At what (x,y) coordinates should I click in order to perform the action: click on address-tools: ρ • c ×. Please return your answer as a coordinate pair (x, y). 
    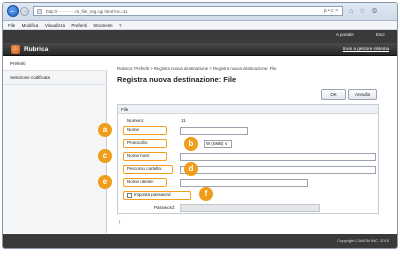
    Looking at the image, I should click on (331, 11).